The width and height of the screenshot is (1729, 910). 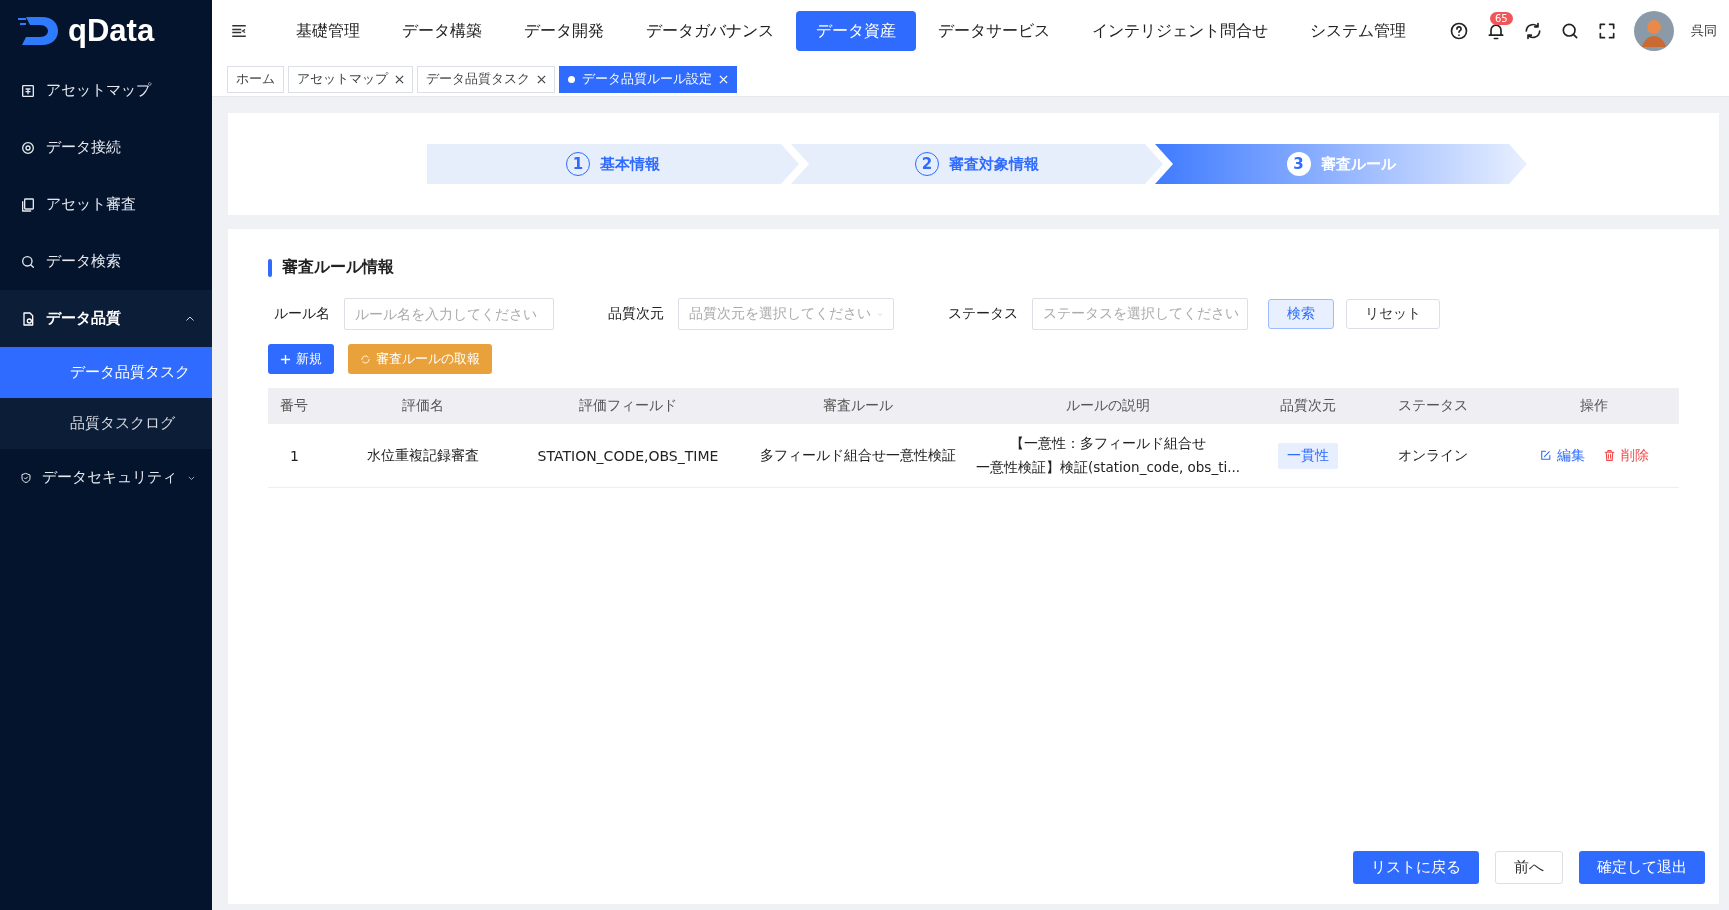 What do you see at coordinates (1108, 443) in the screenshot?
I see `description-line: 【一意性：多フィールド組合せ` at bounding box center [1108, 443].